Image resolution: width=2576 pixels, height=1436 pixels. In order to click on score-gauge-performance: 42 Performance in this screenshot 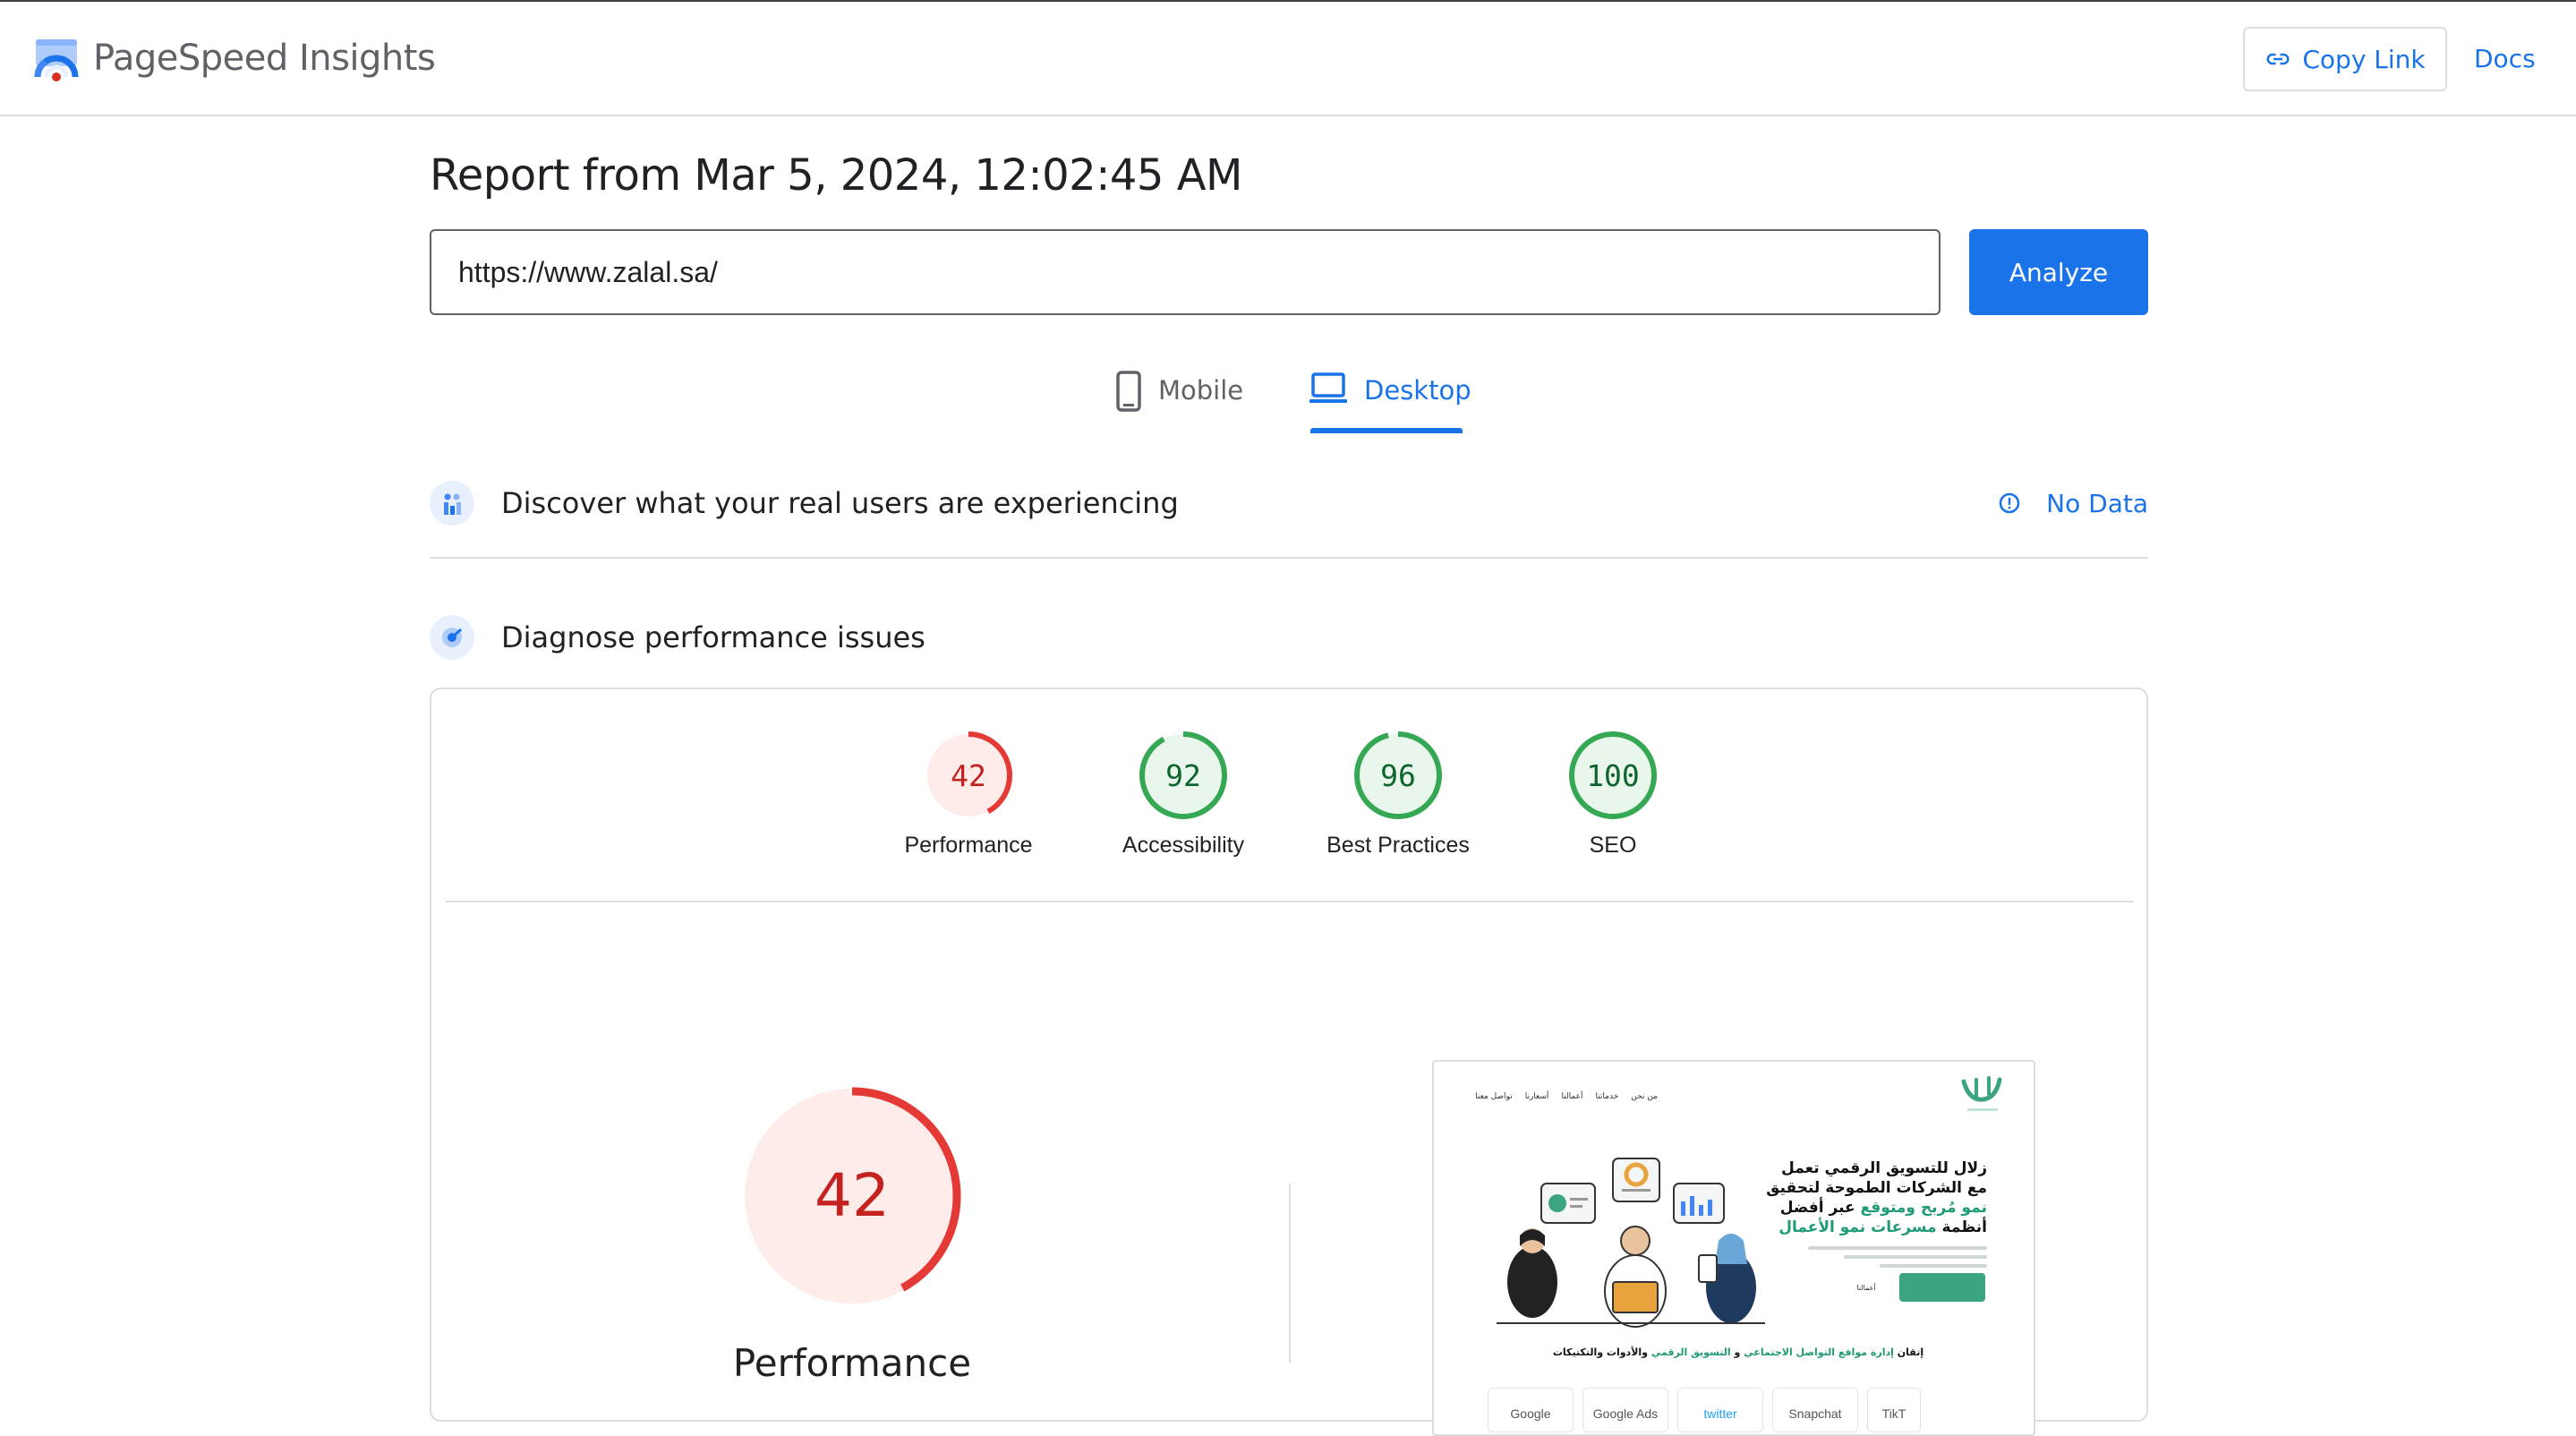, I will do `click(968, 795)`.